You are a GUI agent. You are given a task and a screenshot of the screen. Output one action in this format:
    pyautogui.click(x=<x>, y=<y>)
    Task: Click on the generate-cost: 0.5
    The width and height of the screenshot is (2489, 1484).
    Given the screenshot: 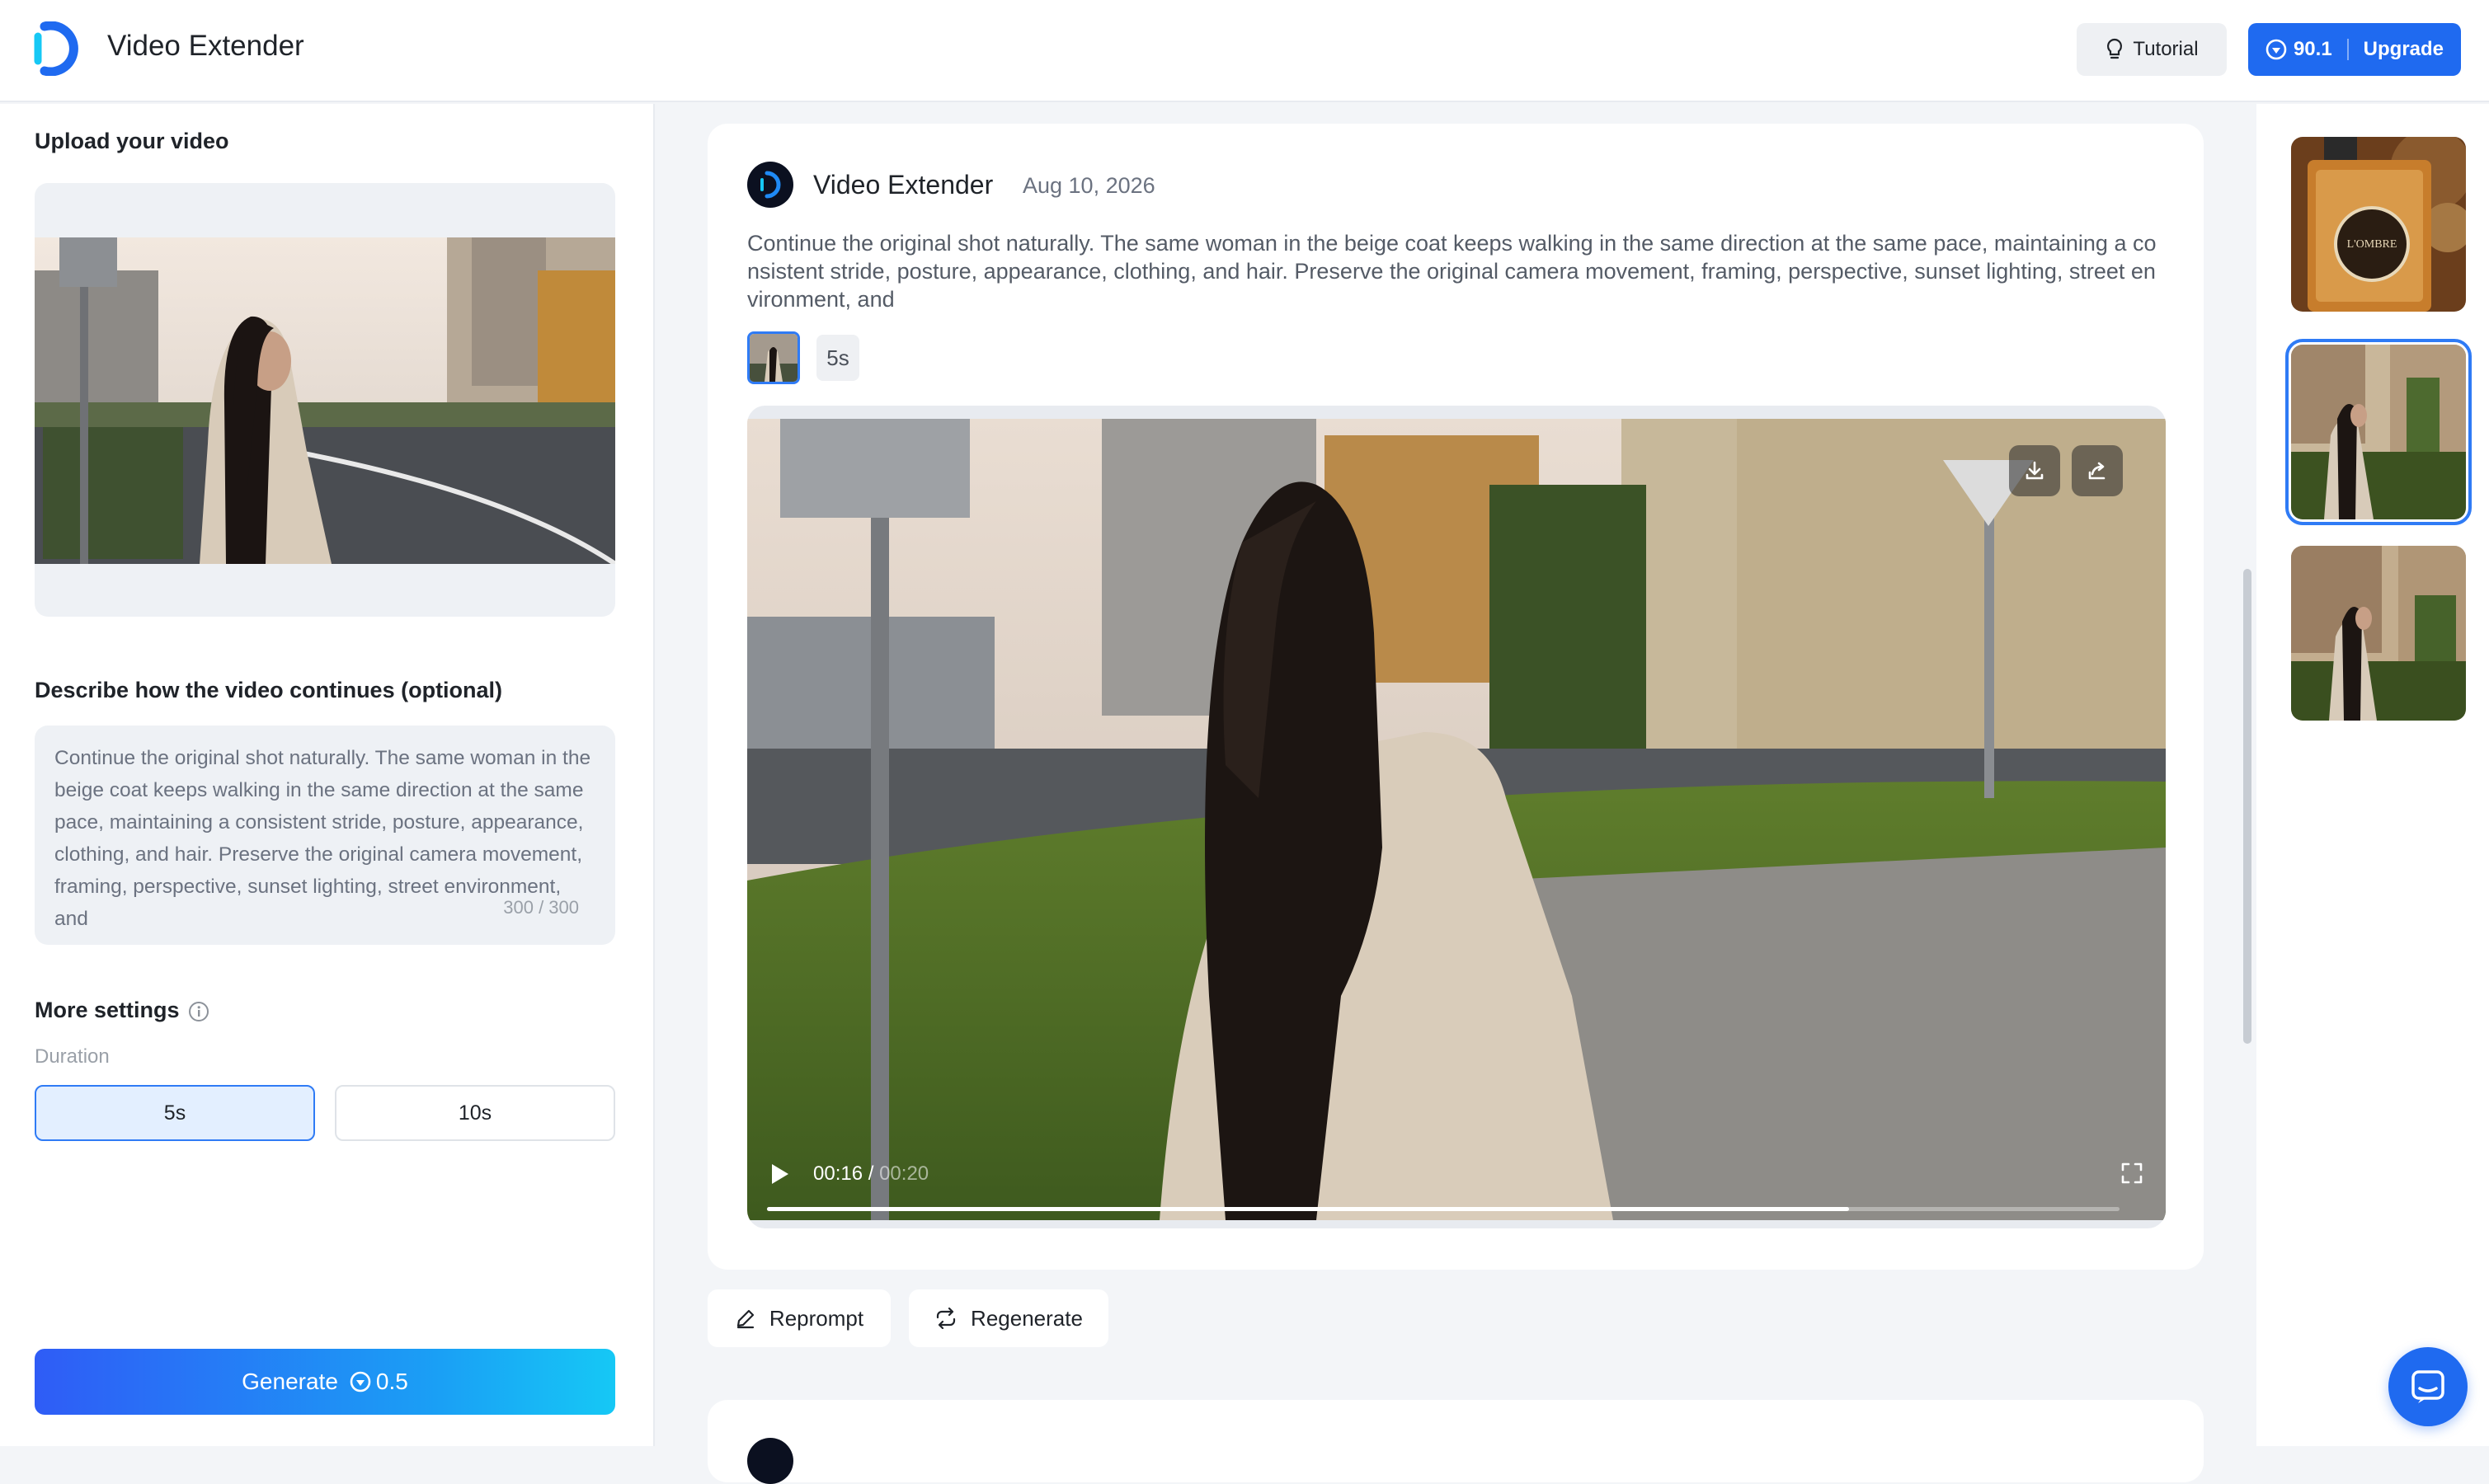 What is the action you would take?
    pyautogui.click(x=379, y=1382)
    